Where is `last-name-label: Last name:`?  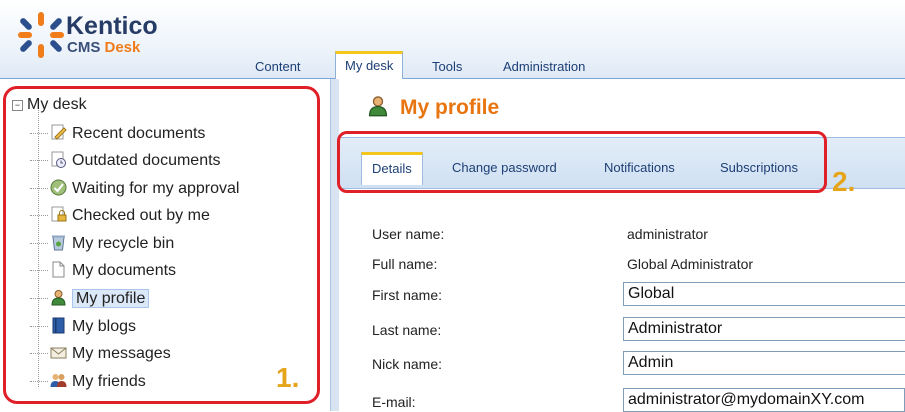 last-name-label: Last name: is located at coordinates (407, 330).